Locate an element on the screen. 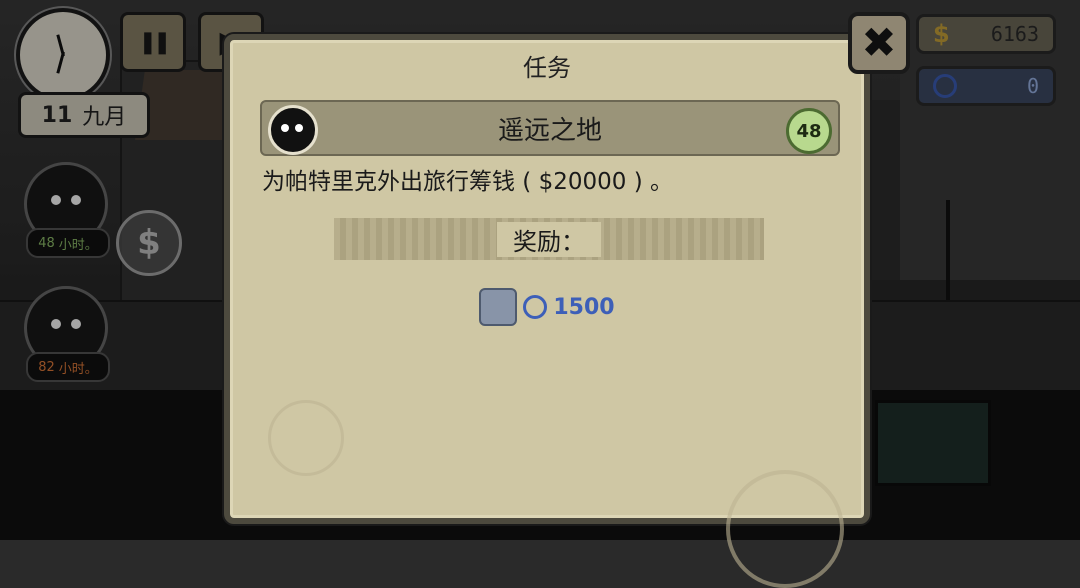 The width and height of the screenshot is (1080, 588). mission-header: 遥远之地 48 is located at coordinates (550, 128).